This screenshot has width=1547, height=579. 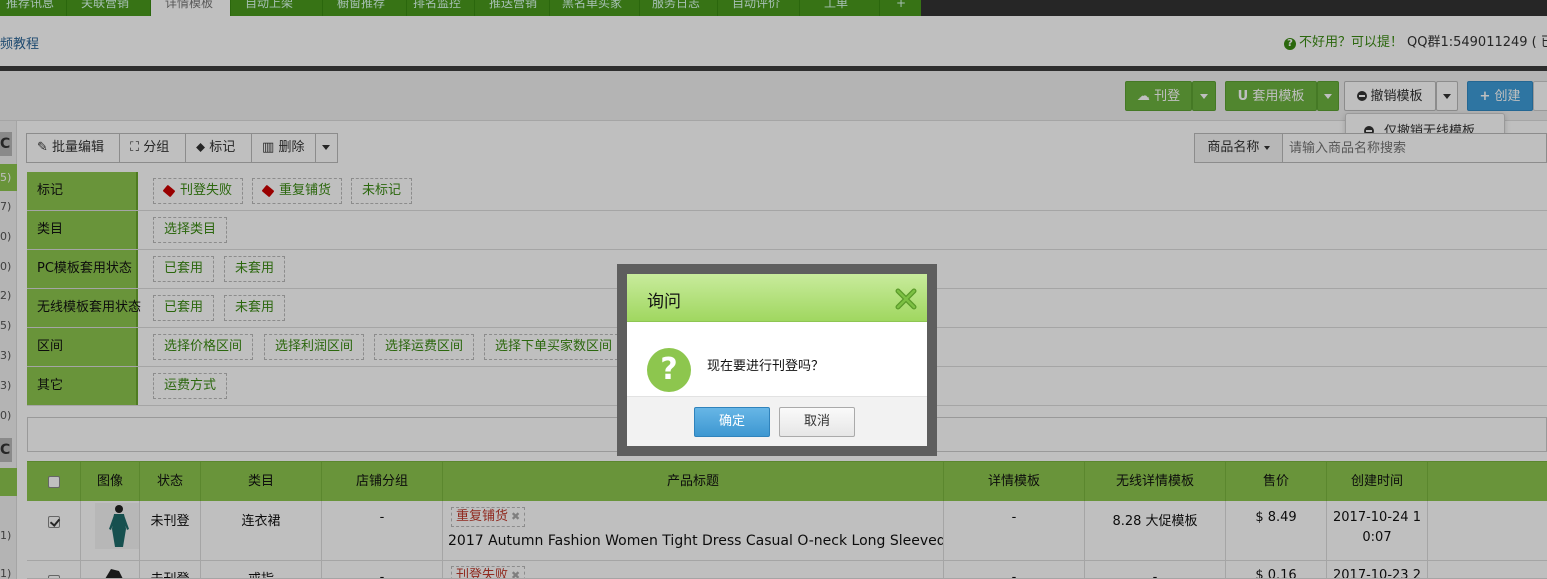 I want to click on cancel-button: 取消, so click(x=817, y=422).